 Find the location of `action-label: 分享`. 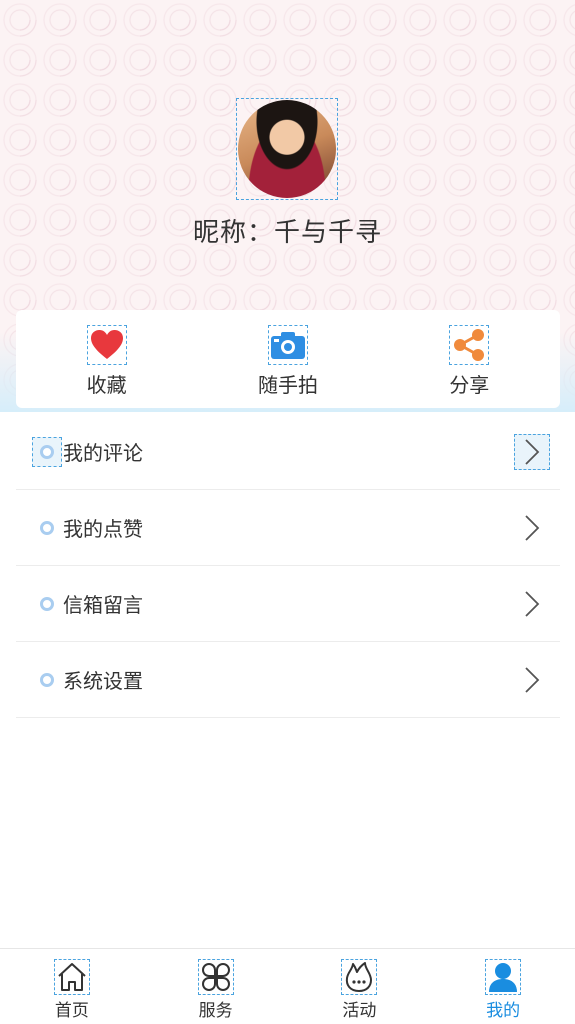

action-label: 分享 is located at coordinates (469, 385).